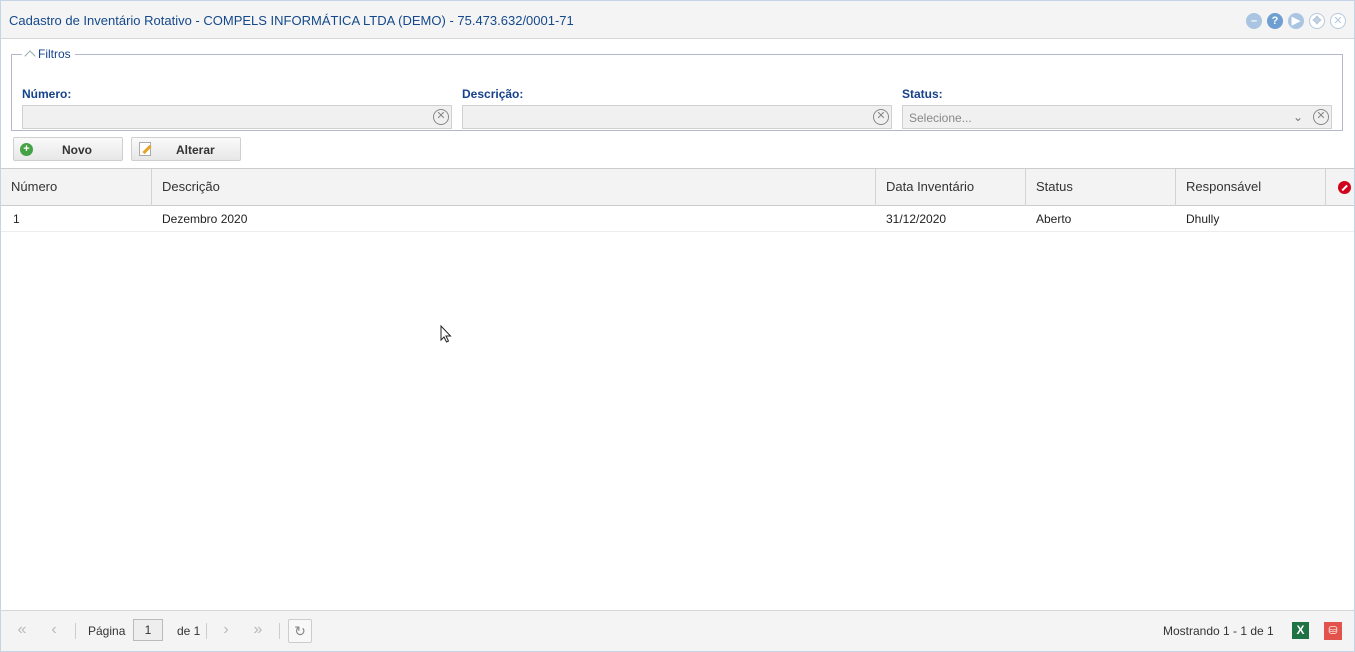  Describe the element at coordinates (189, 631) in the screenshot. I see `page-total: de 1` at that location.